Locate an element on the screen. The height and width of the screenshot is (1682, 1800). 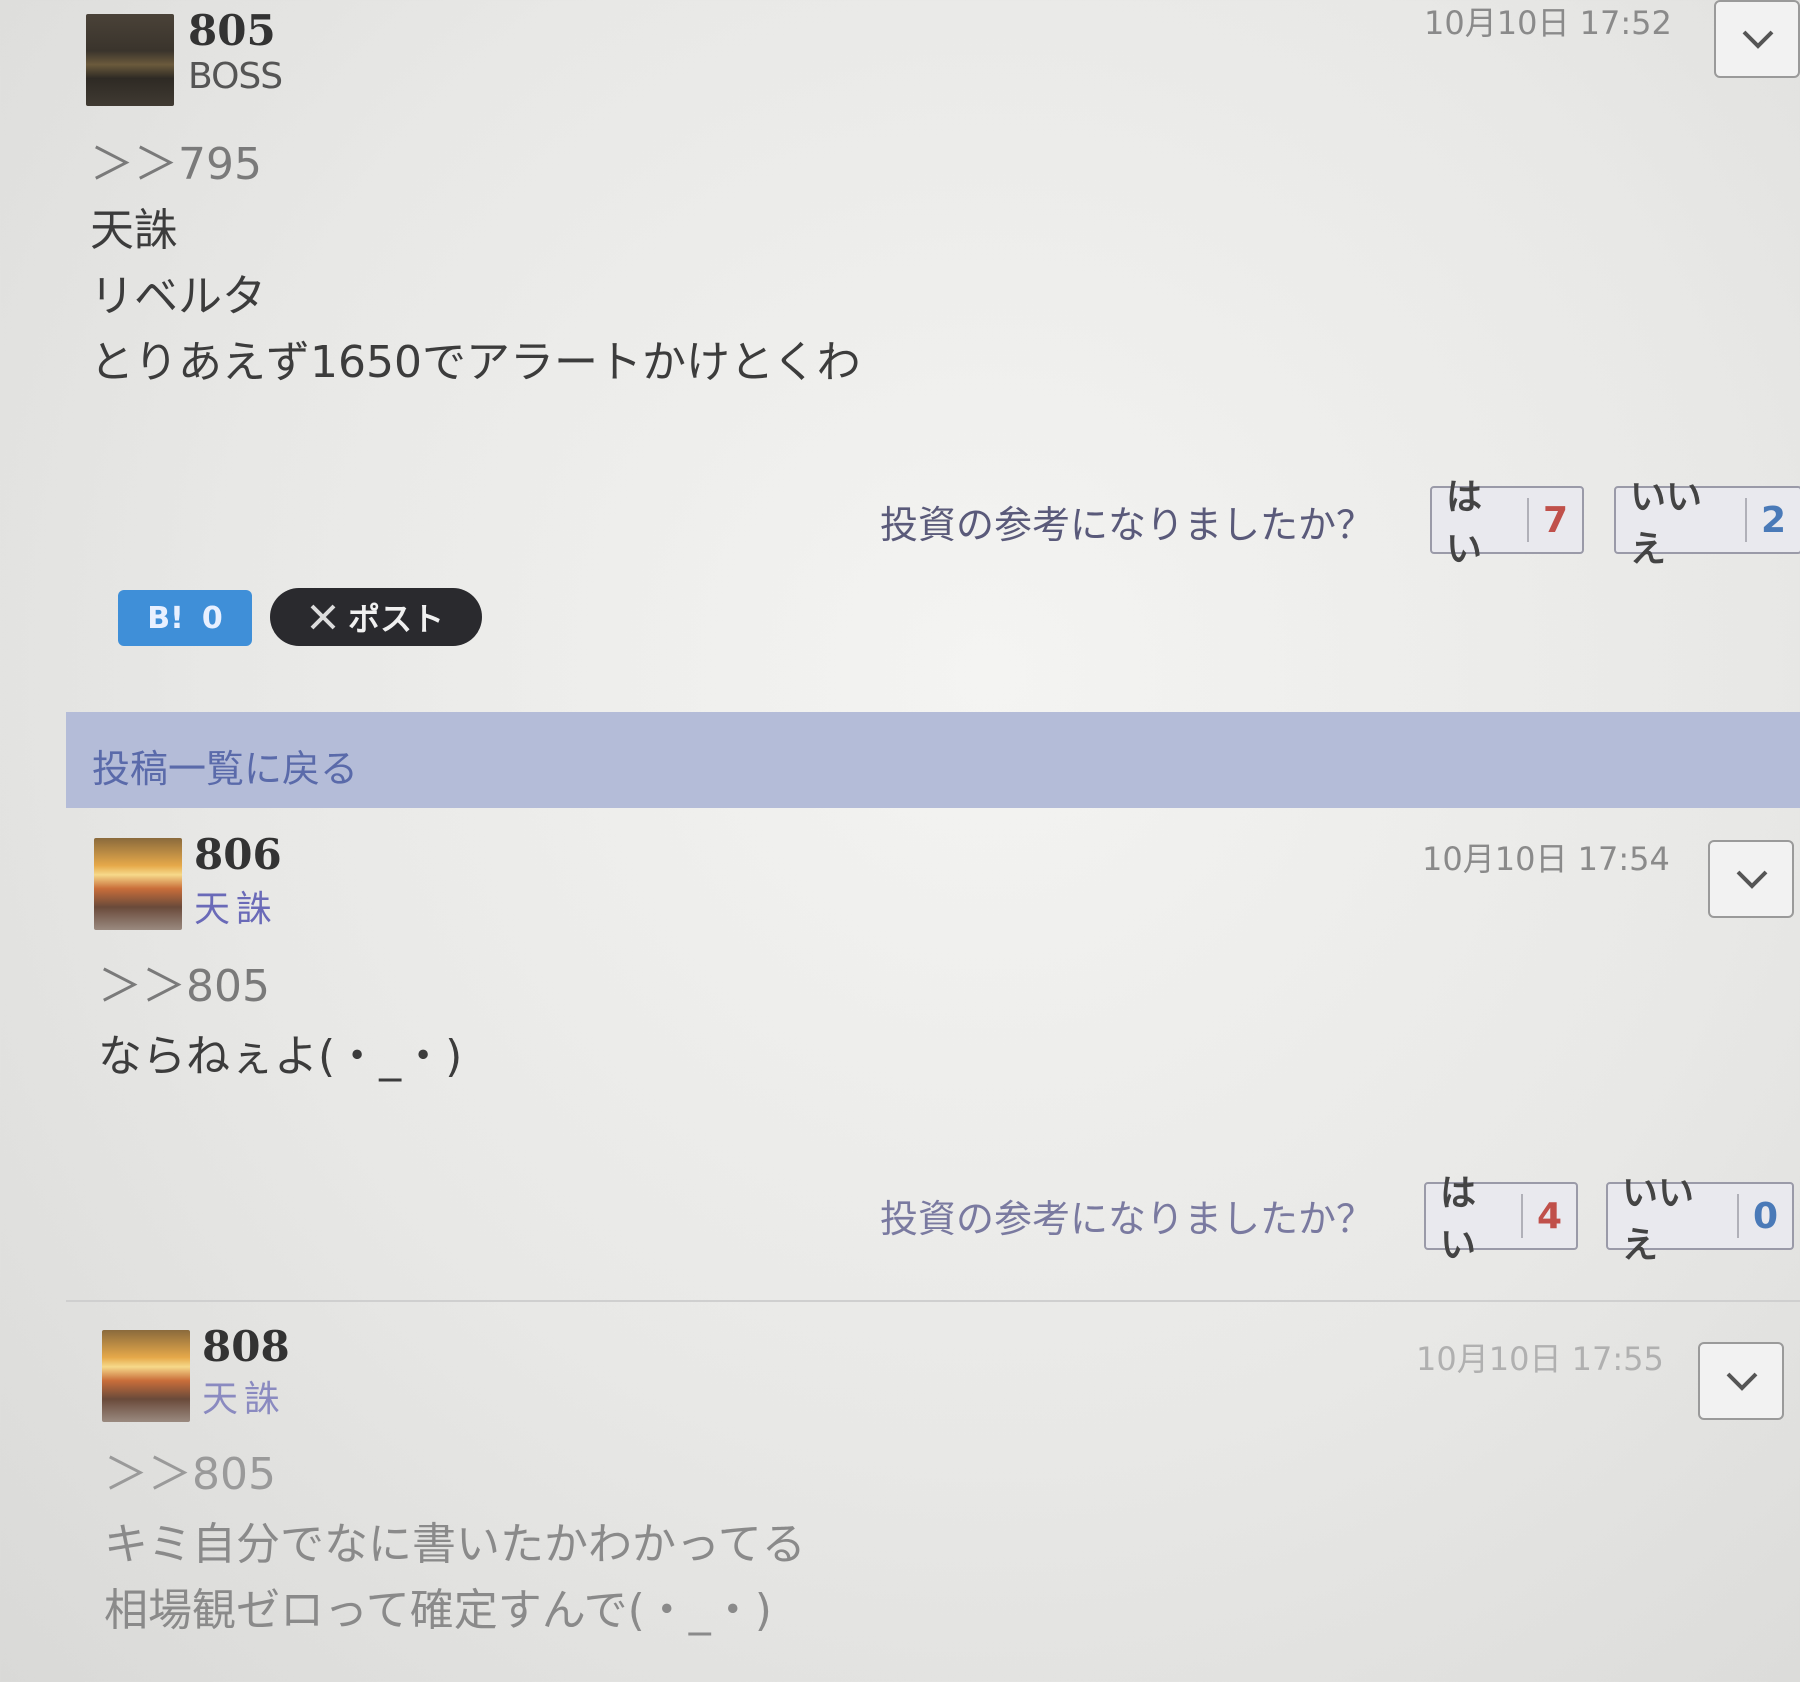
body-line: 相場観ゼロって確定すんで(・_・) is located at coordinates (438, 1610).